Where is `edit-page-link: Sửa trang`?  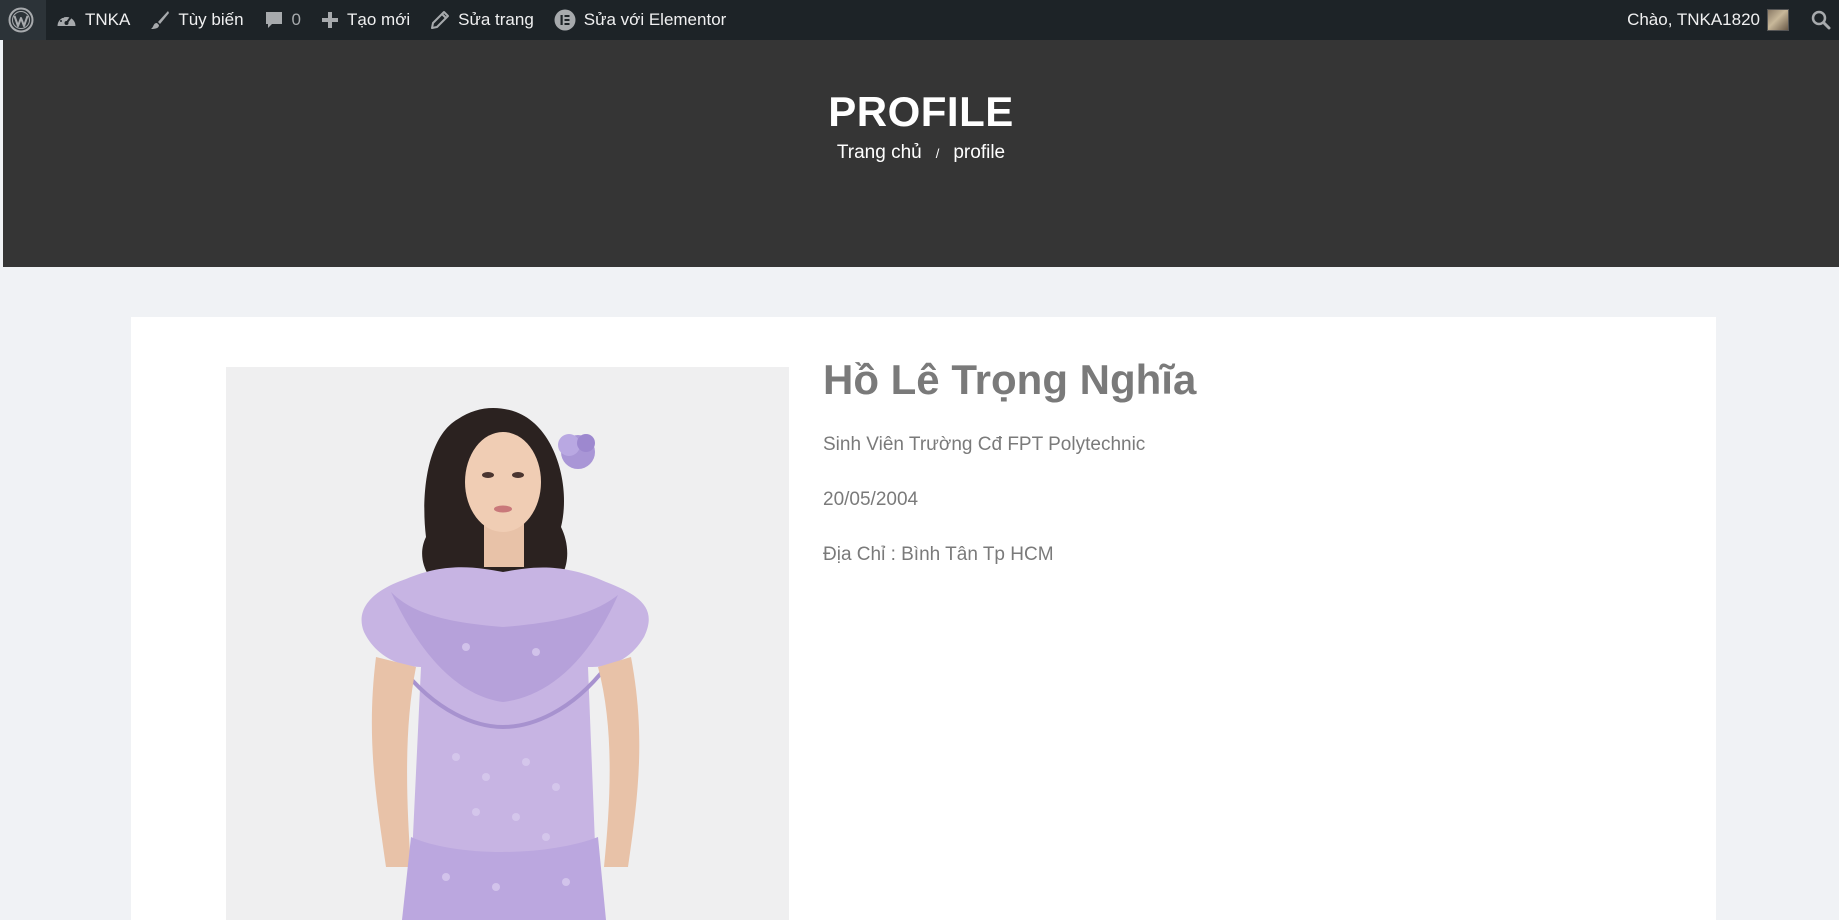 edit-page-link: Sửa trang is located at coordinates (482, 20).